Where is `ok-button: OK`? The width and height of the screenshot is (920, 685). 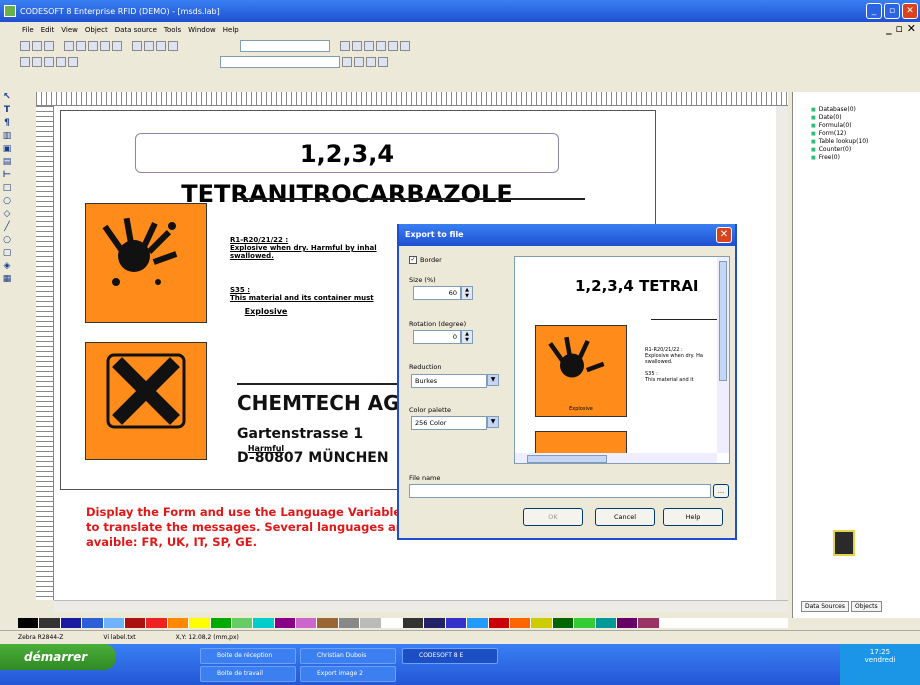 ok-button: OK is located at coordinates (553, 517).